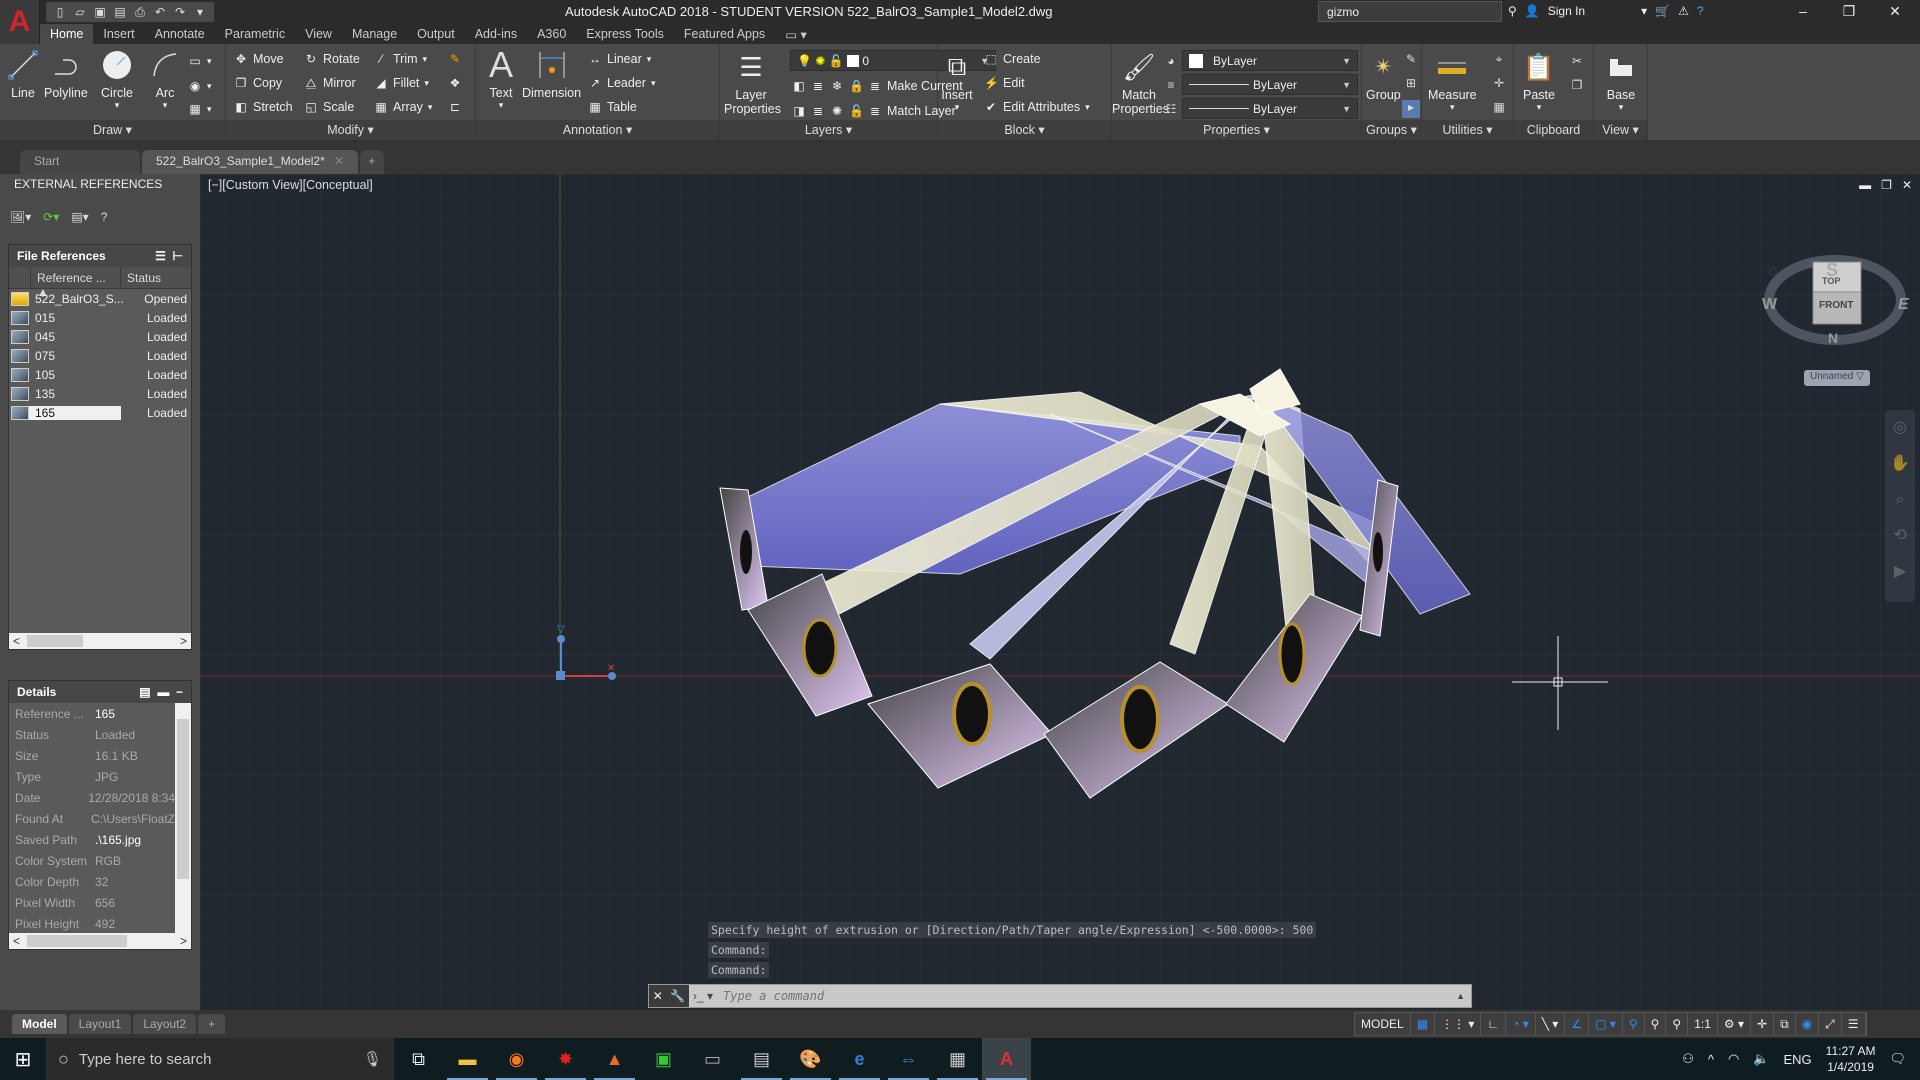 This screenshot has width=1920, height=1080. I want to click on ribbon-tab-express-tools: Express Tools, so click(625, 34).